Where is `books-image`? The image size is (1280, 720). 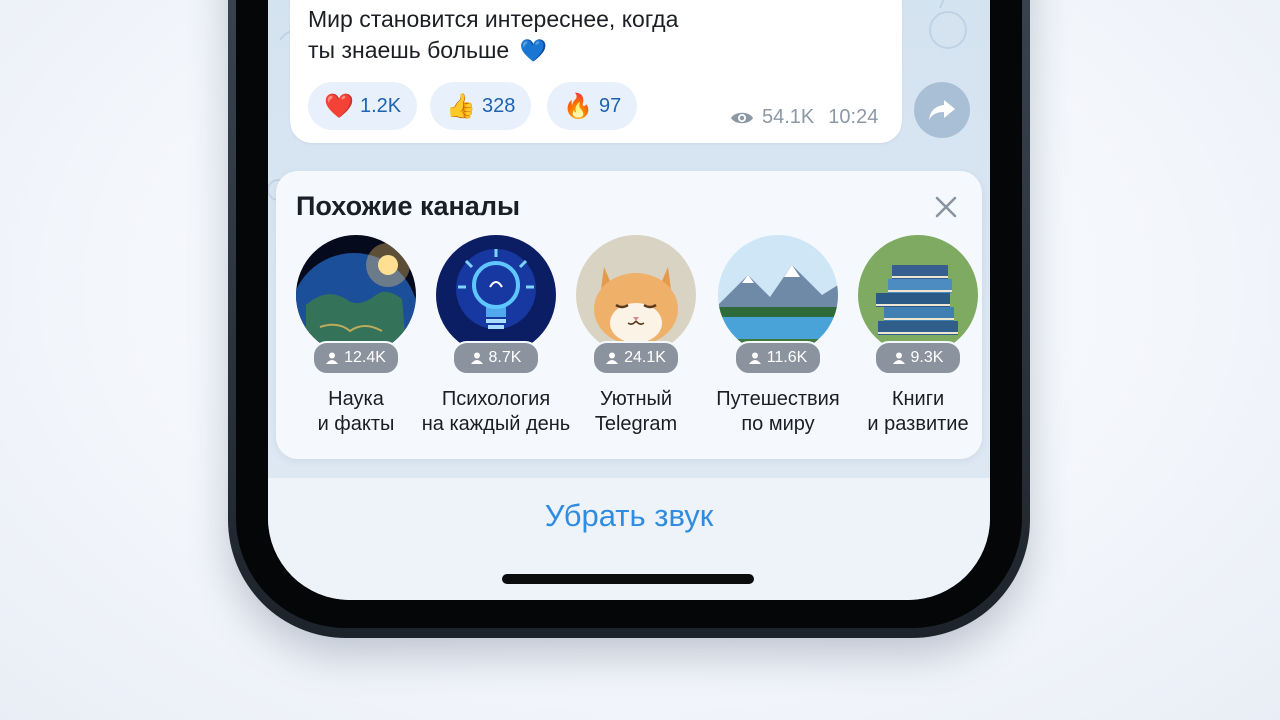 books-image is located at coordinates (918, 295).